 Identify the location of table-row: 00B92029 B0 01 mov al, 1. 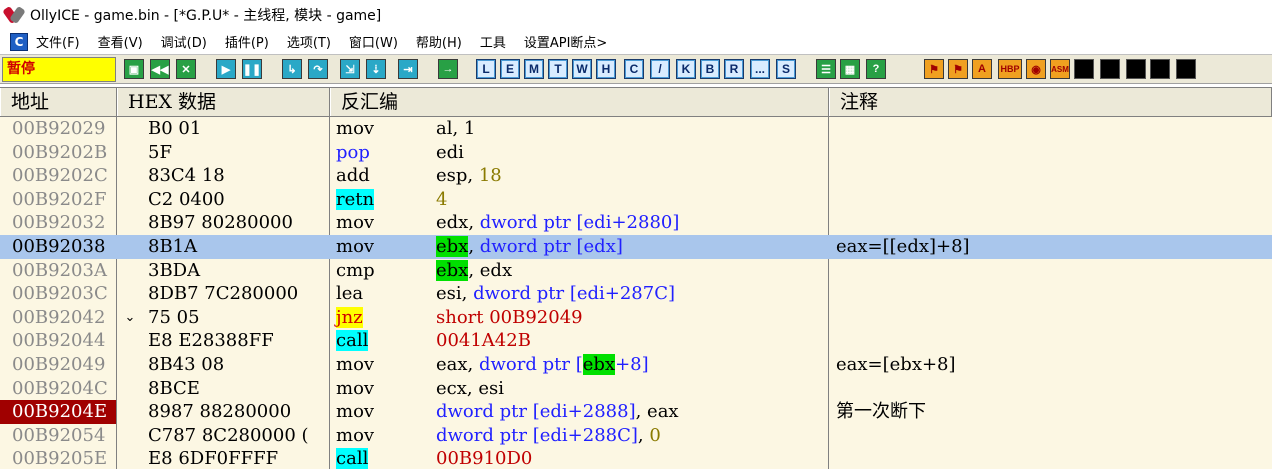
(636, 129).